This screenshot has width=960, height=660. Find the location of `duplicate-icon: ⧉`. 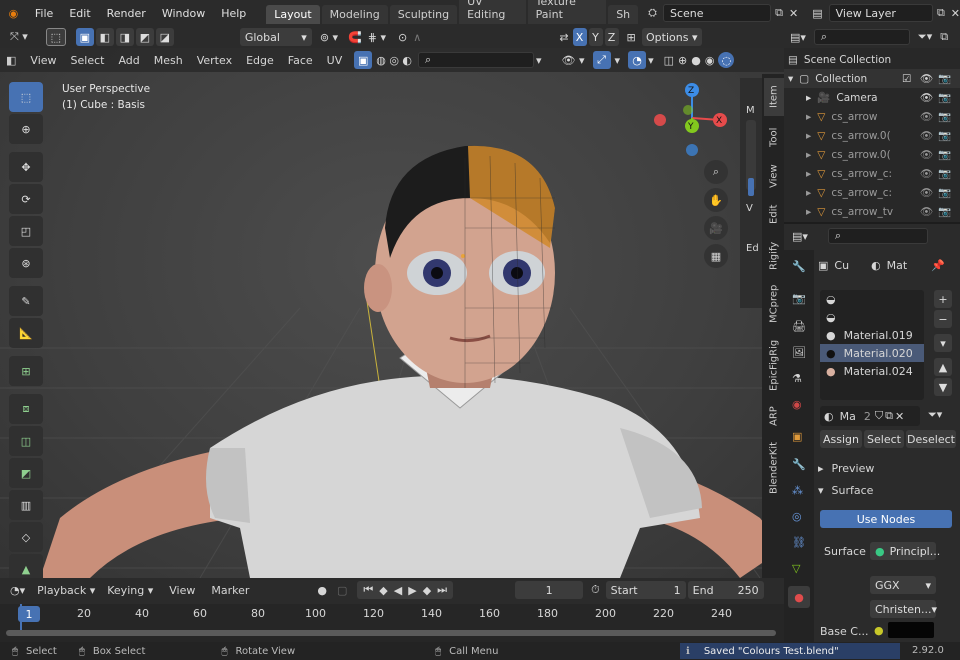

duplicate-icon: ⧉ is located at coordinates (889, 416).